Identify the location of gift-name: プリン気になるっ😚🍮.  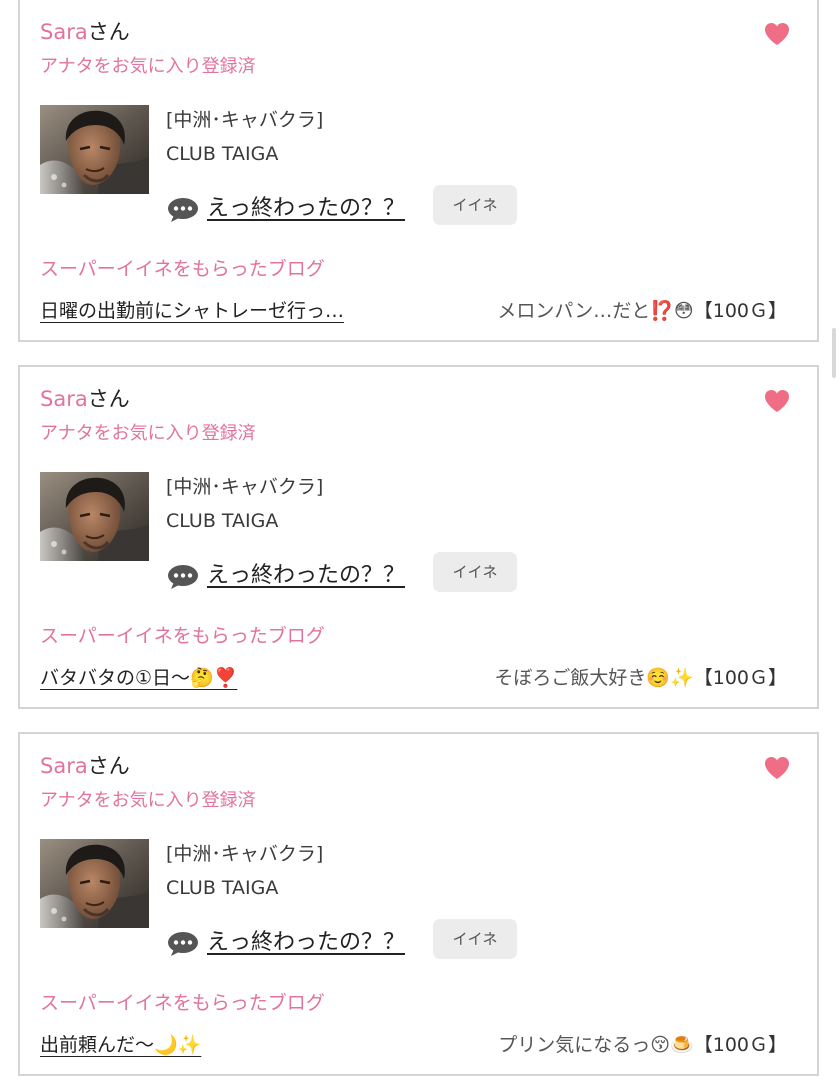
(596, 1045).